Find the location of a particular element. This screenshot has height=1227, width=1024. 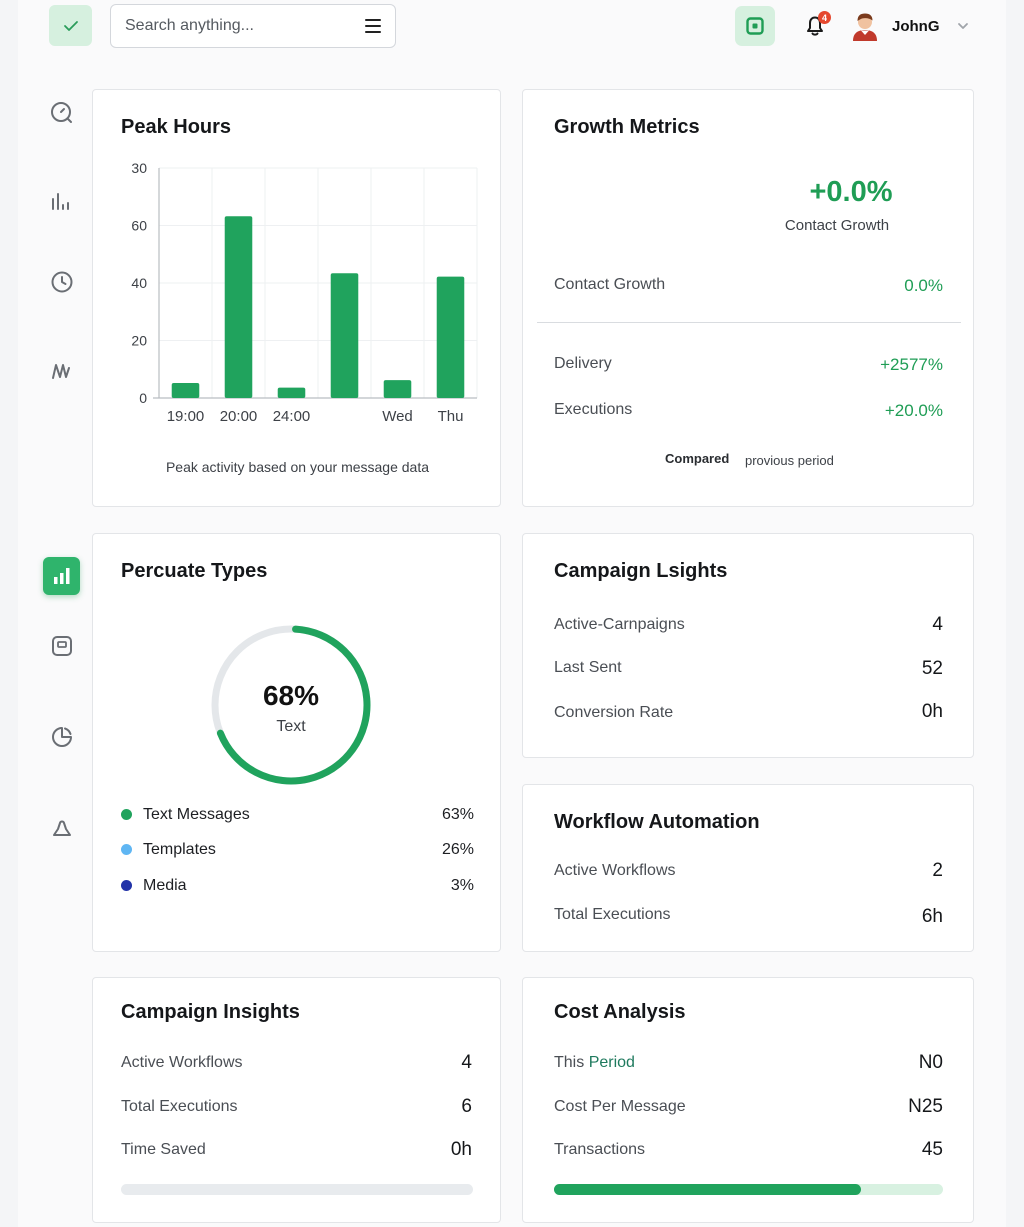

y-tick-label: 0 is located at coordinates (143, 398).